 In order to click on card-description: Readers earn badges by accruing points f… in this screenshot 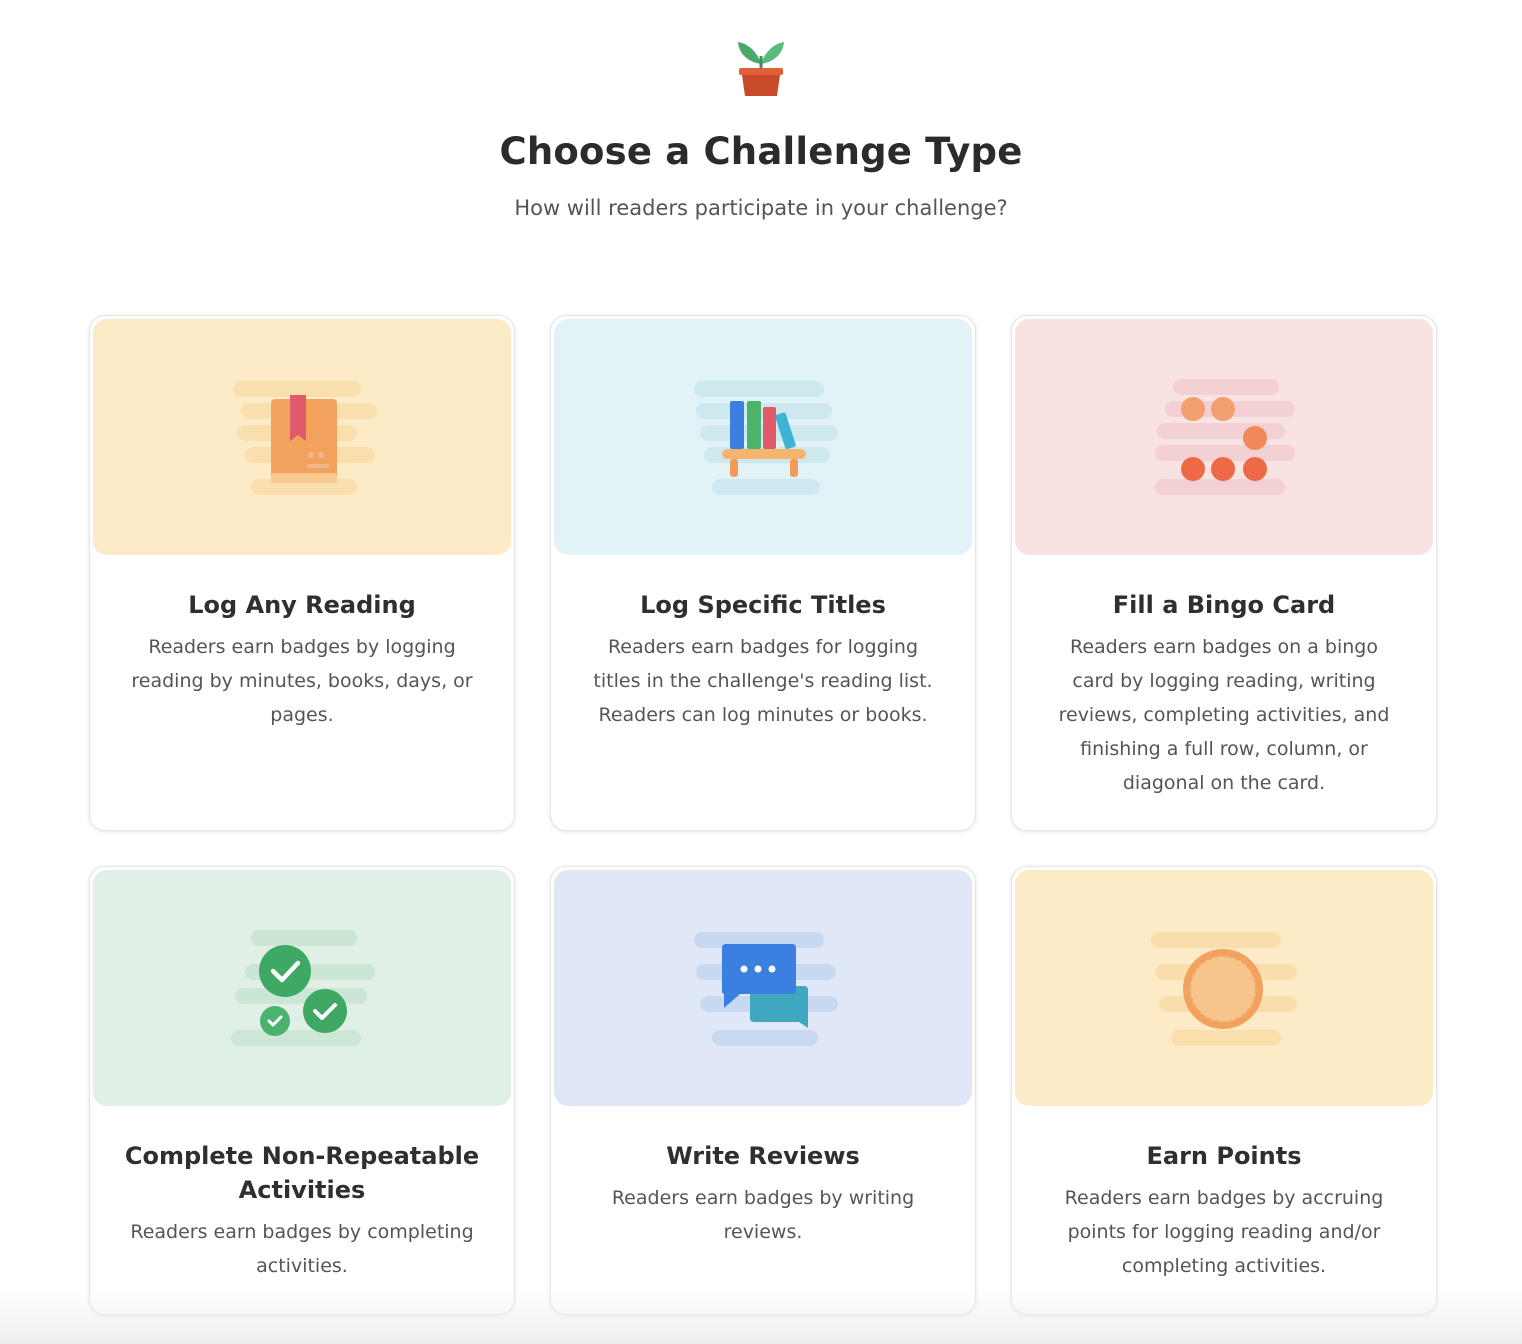, I will do `click(1224, 1232)`.